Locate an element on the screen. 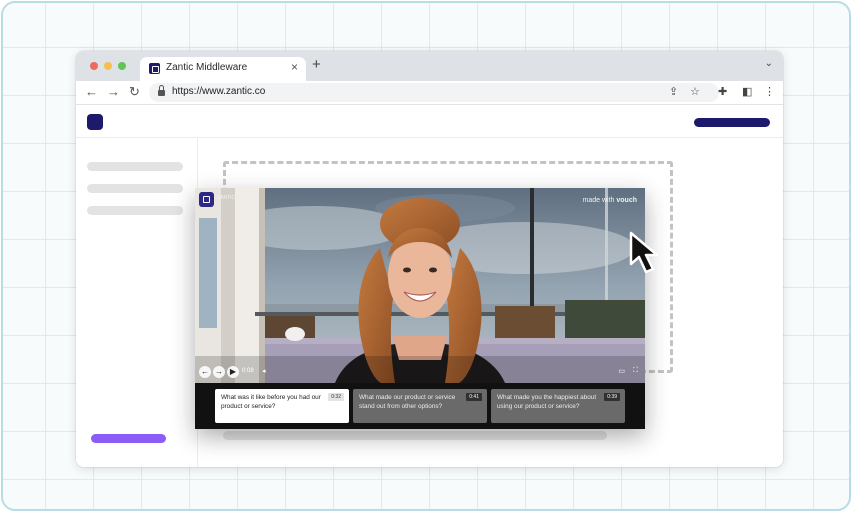 The image size is (852, 512). tab-title: Zantic Middleware is located at coordinates (207, 67).